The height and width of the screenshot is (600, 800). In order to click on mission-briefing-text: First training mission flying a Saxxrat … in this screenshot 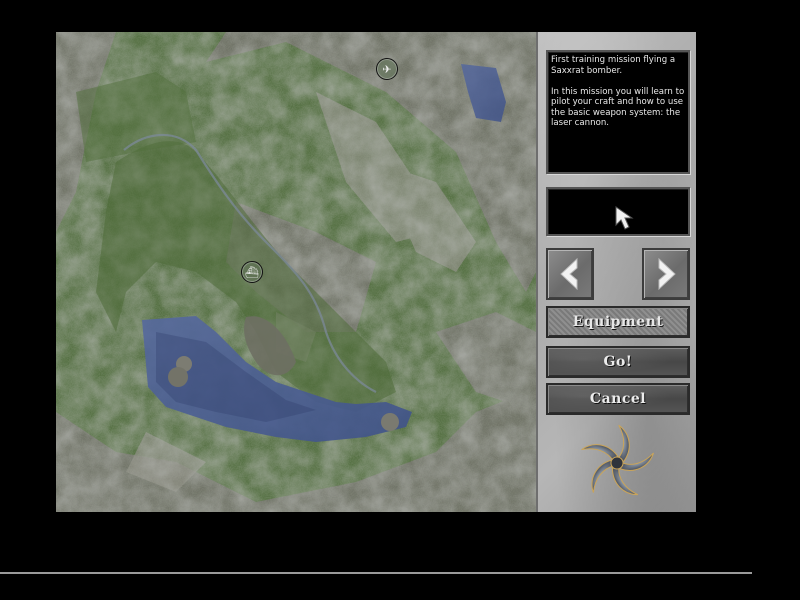, I will do `click(618, 112)`.